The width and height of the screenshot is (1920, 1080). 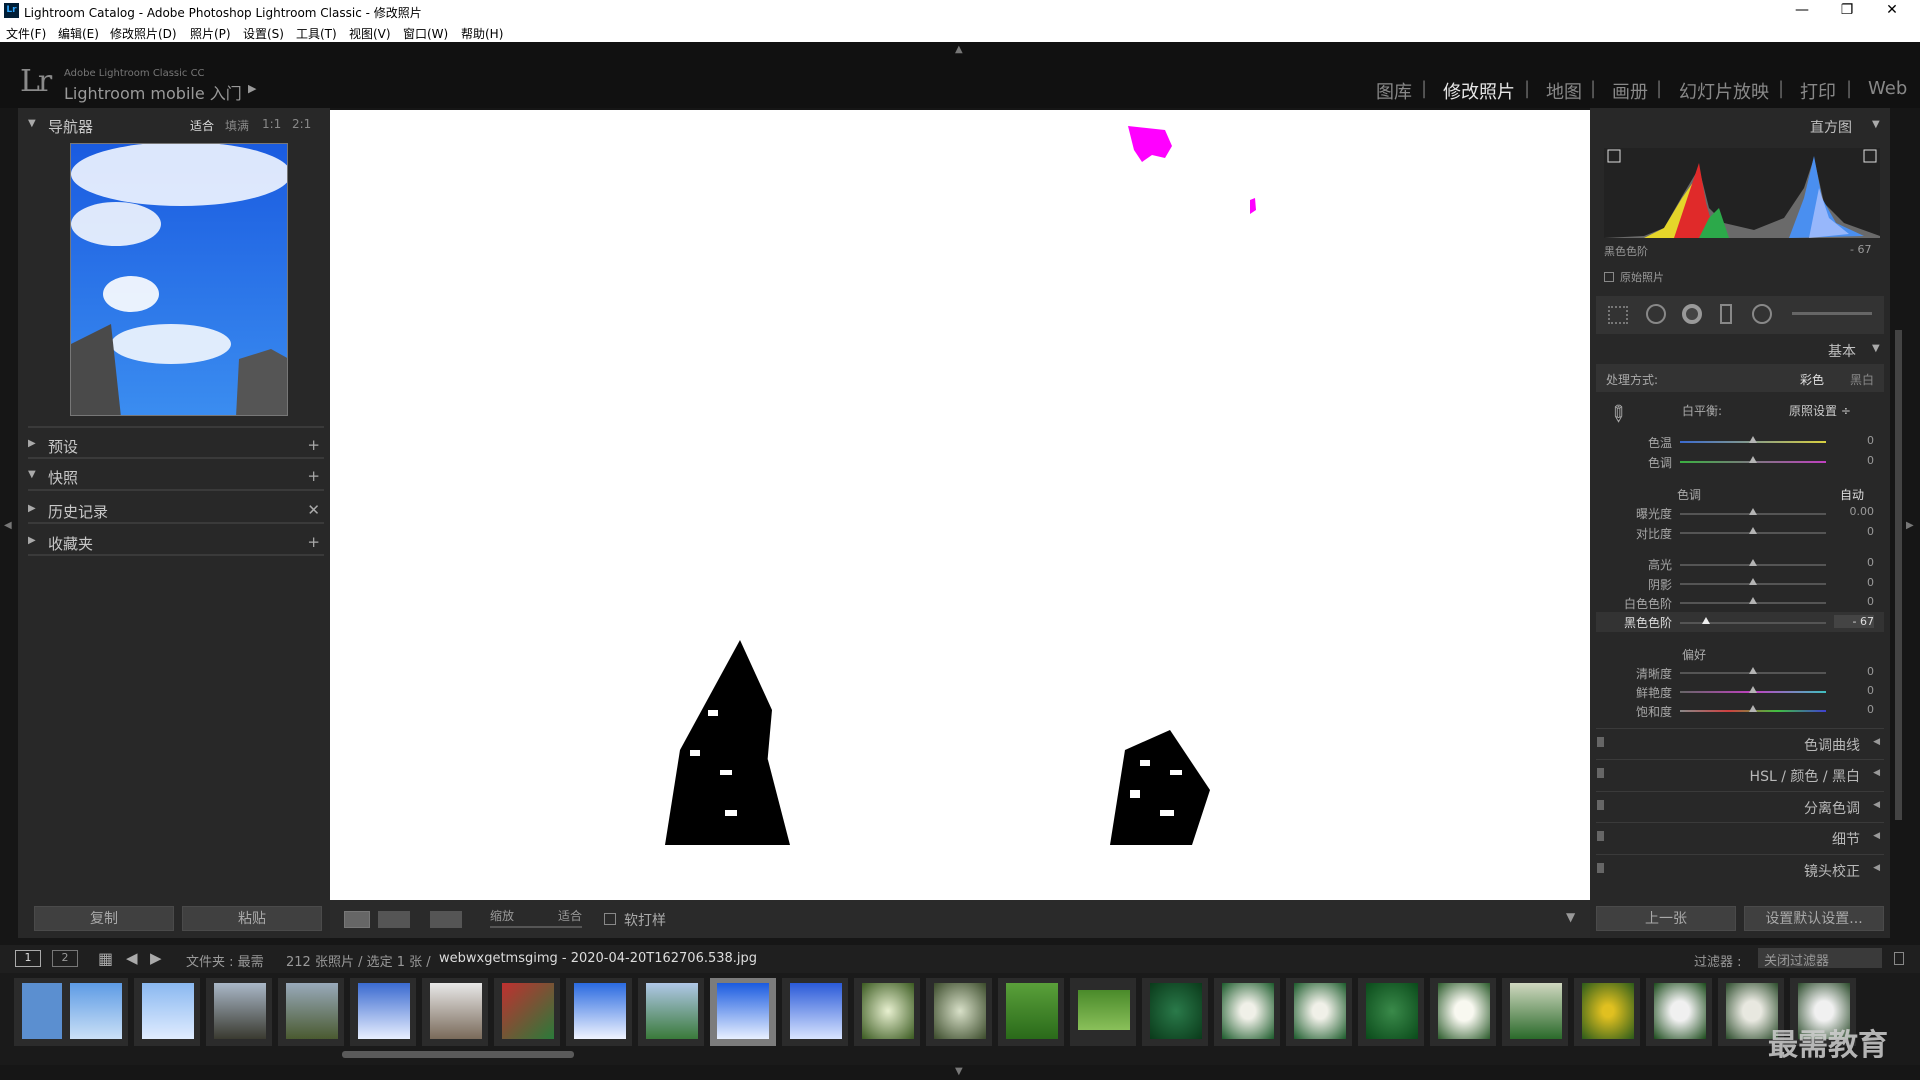 What do you see at coordinates (1753, 708) in the screenshot?
I see `saturation-knob` at bounding box center [1753, 708].